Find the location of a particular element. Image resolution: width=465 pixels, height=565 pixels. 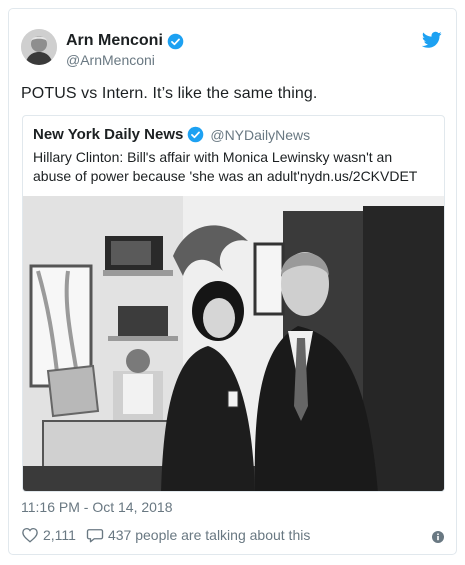

like-button: 2,111 is located at coordinates (48, 535).